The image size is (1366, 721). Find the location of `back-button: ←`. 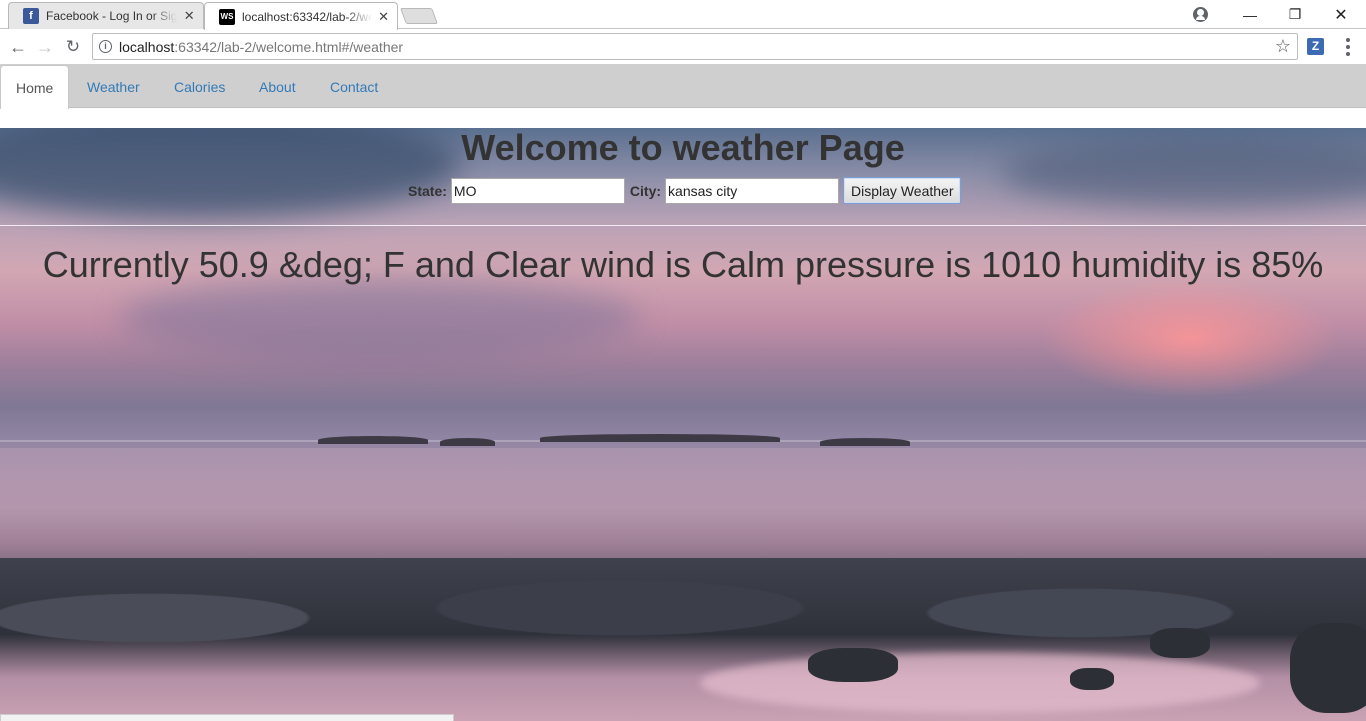

back-button: ← is located at coordinates (18, 47).